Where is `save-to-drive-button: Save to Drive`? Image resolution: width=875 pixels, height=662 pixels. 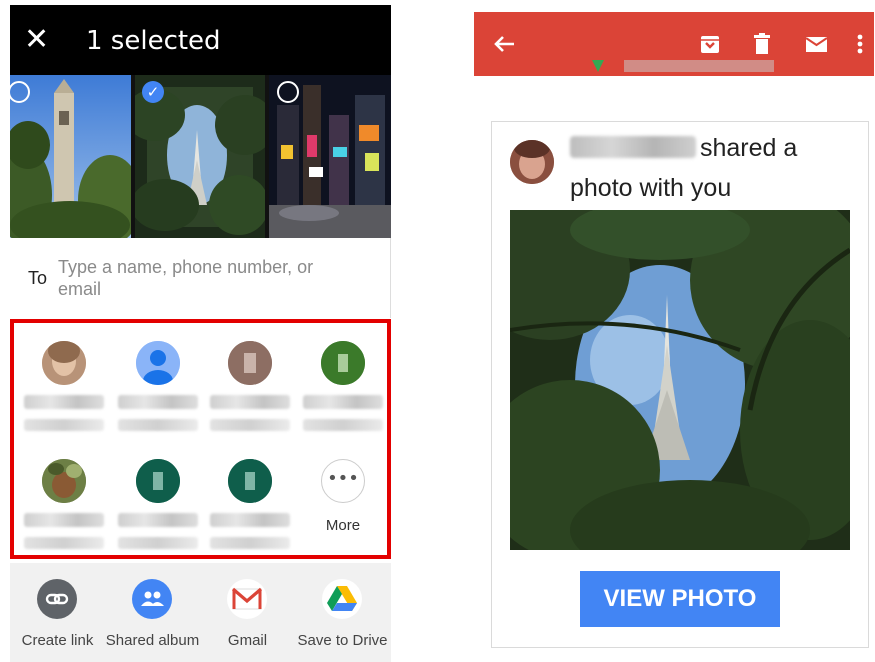
save-to-drive-button: Save to Drive is located at coordinates (342, 612).